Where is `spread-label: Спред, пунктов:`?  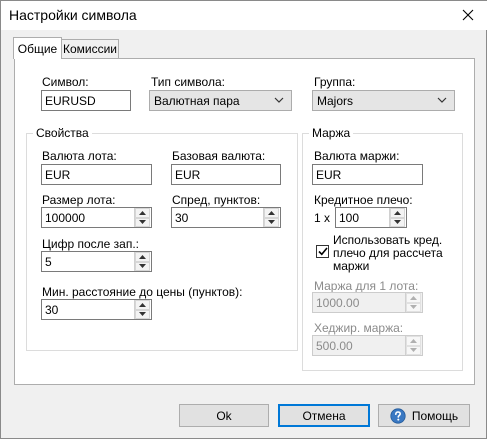 spread-label: Спред, пунктов: is located at coordinates (216, 200).